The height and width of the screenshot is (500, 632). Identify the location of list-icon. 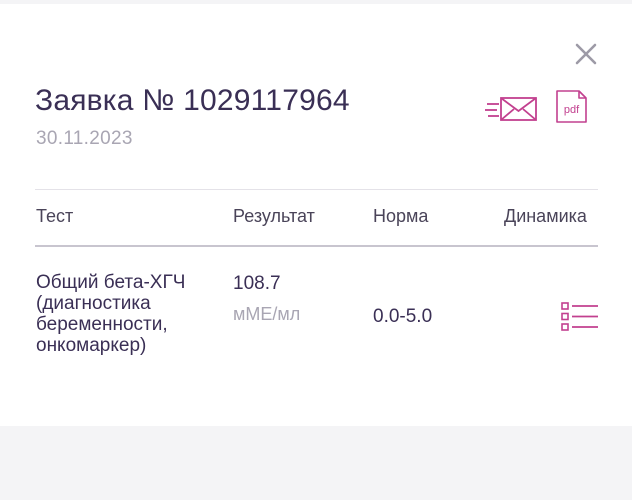
(579, 316).